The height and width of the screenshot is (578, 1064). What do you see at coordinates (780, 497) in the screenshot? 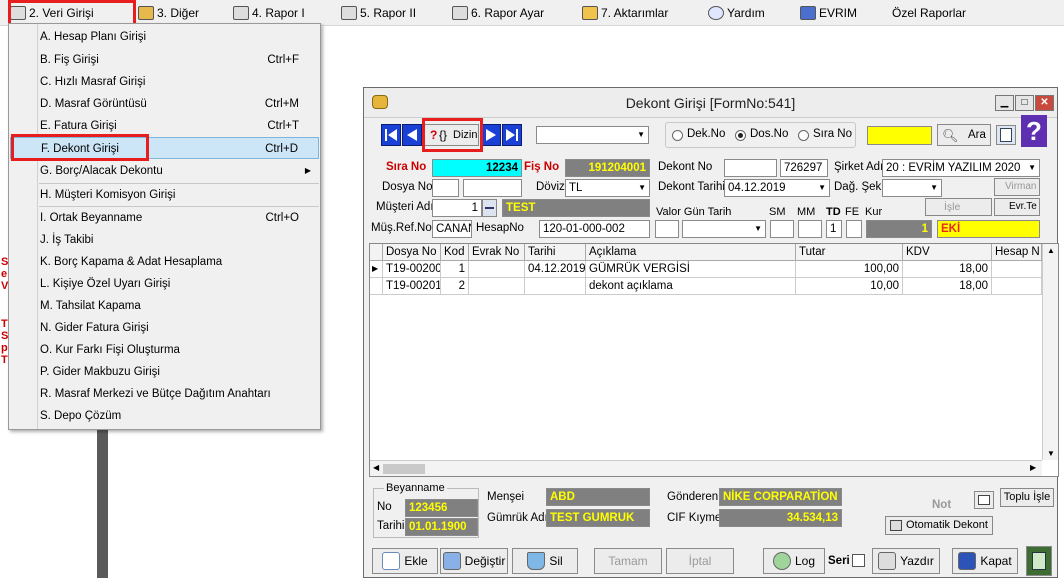
I see `gonderen-field: NİKE CORPARATİON` at bounding box center [780, 497].